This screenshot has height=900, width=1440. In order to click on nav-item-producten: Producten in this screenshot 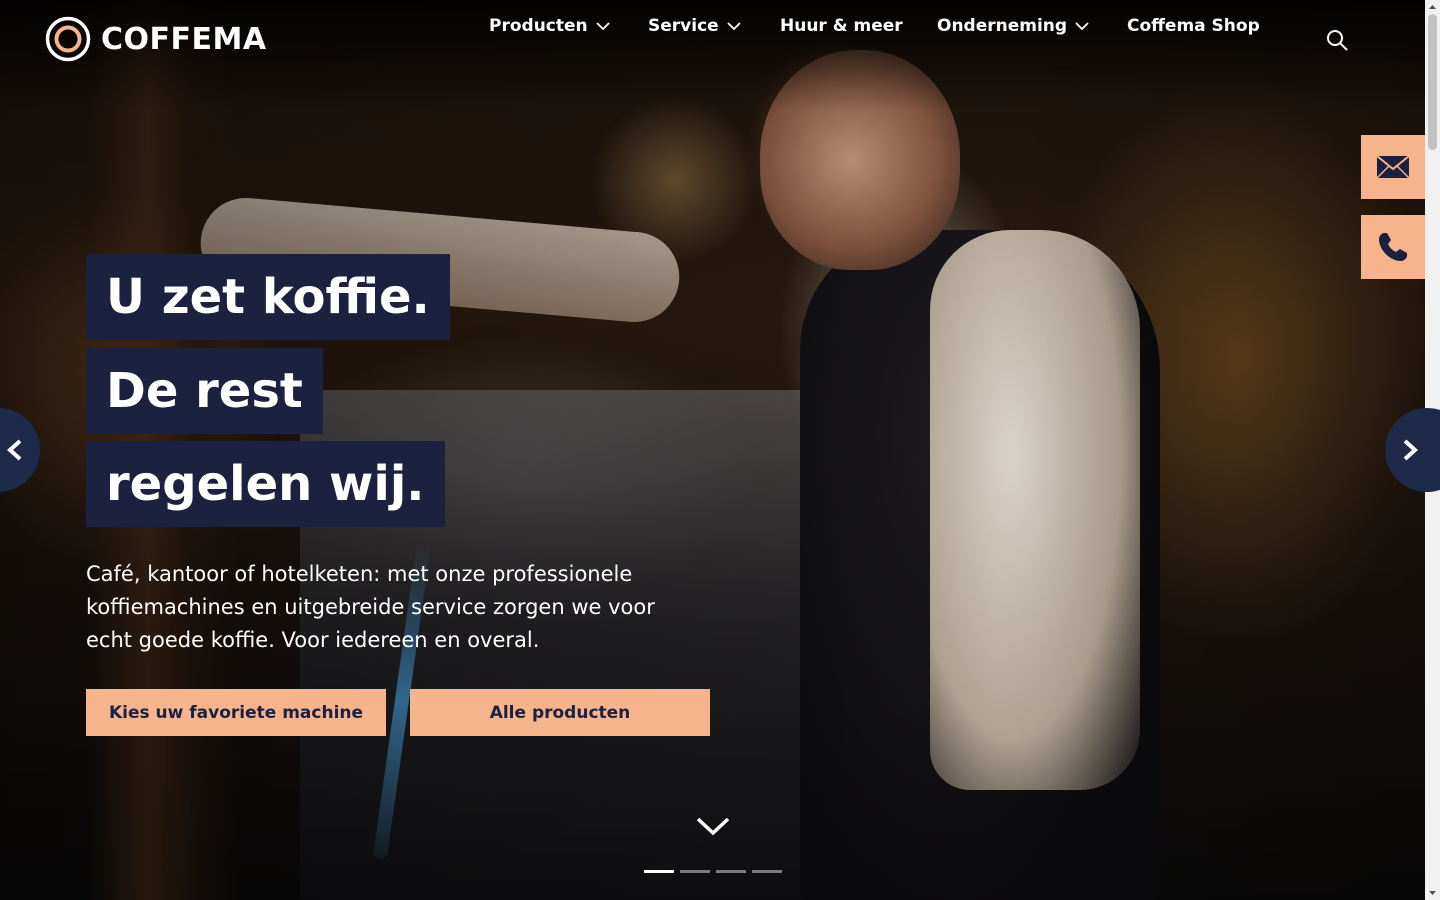, I will do `click(549, 26)`.